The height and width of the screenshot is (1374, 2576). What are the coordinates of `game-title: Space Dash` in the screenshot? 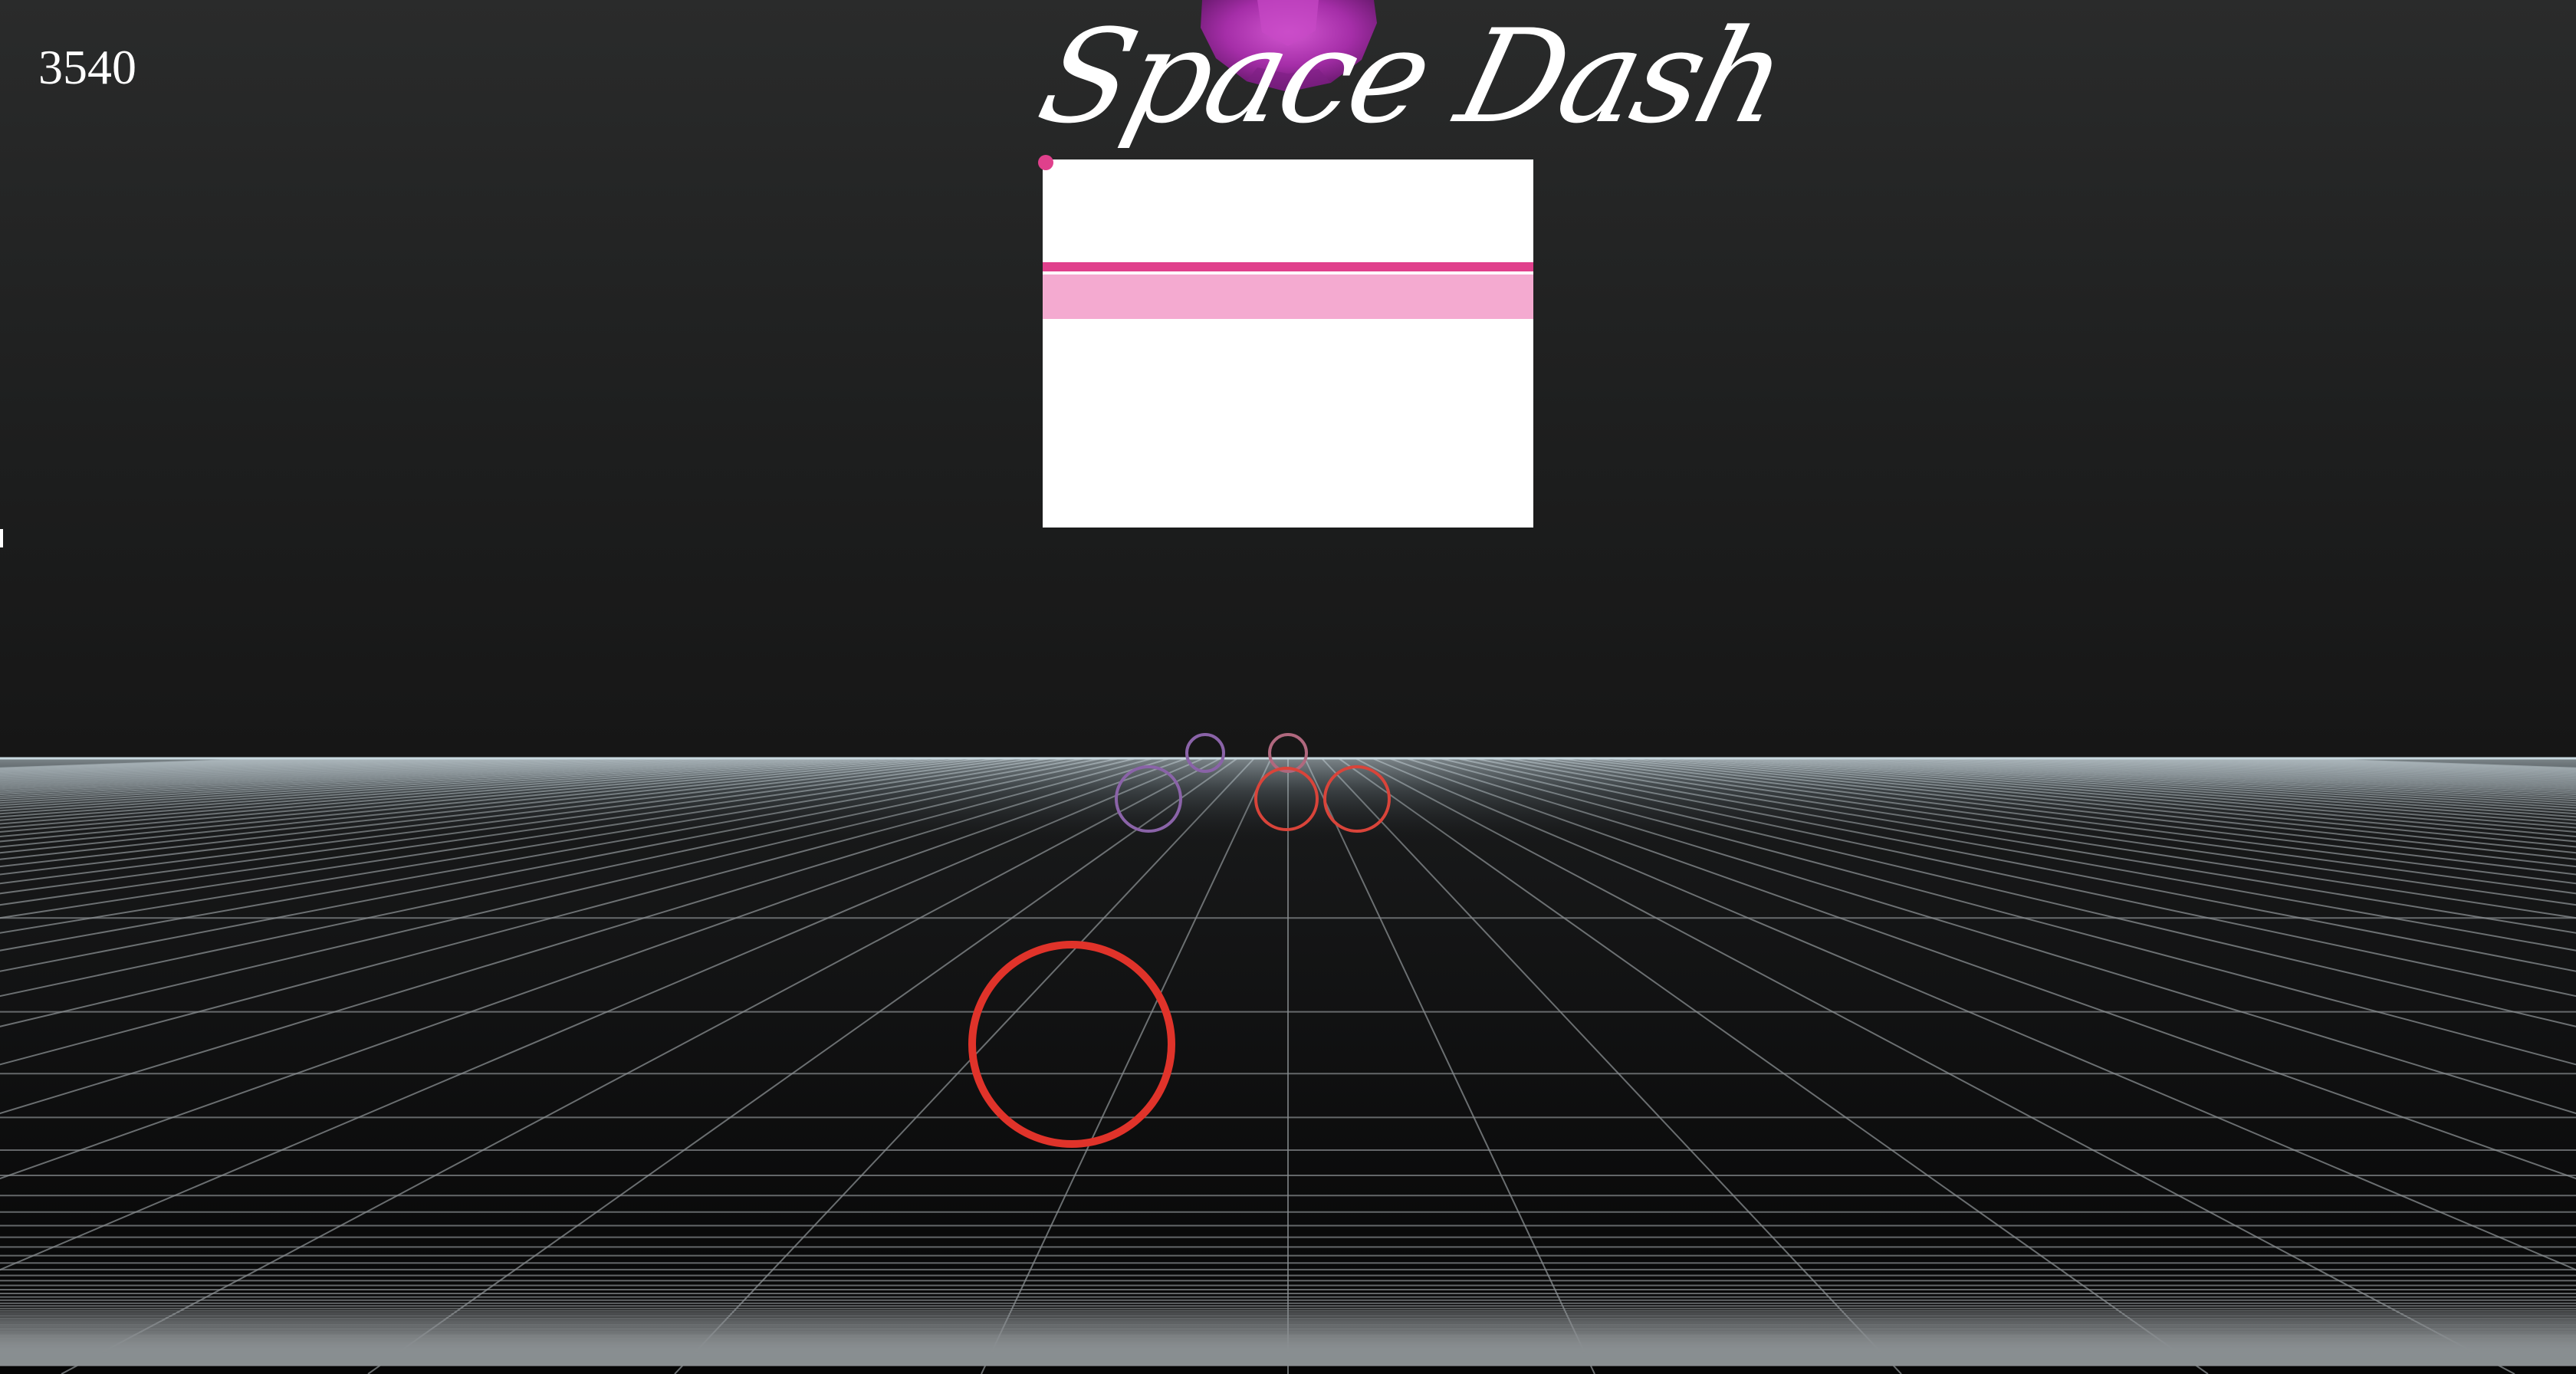 It's located at (1412, 77).